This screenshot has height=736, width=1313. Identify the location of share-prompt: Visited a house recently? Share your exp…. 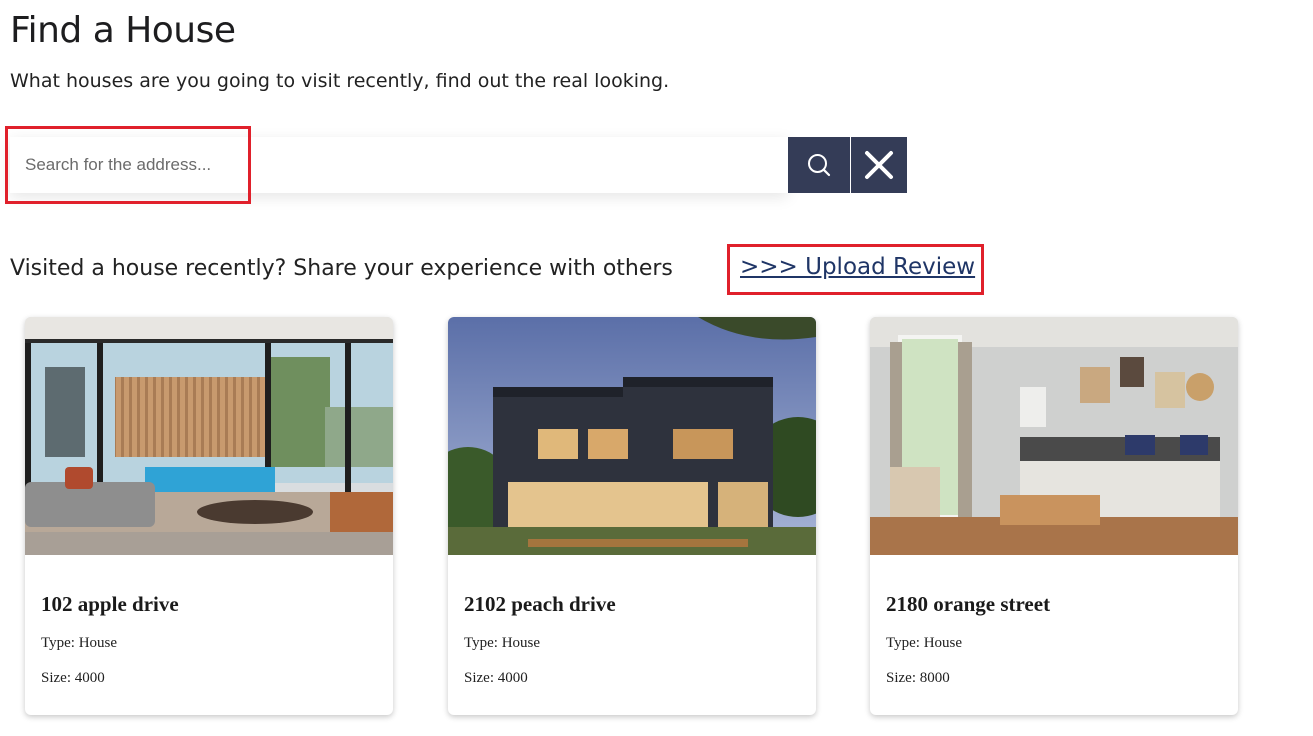
(341, 268).